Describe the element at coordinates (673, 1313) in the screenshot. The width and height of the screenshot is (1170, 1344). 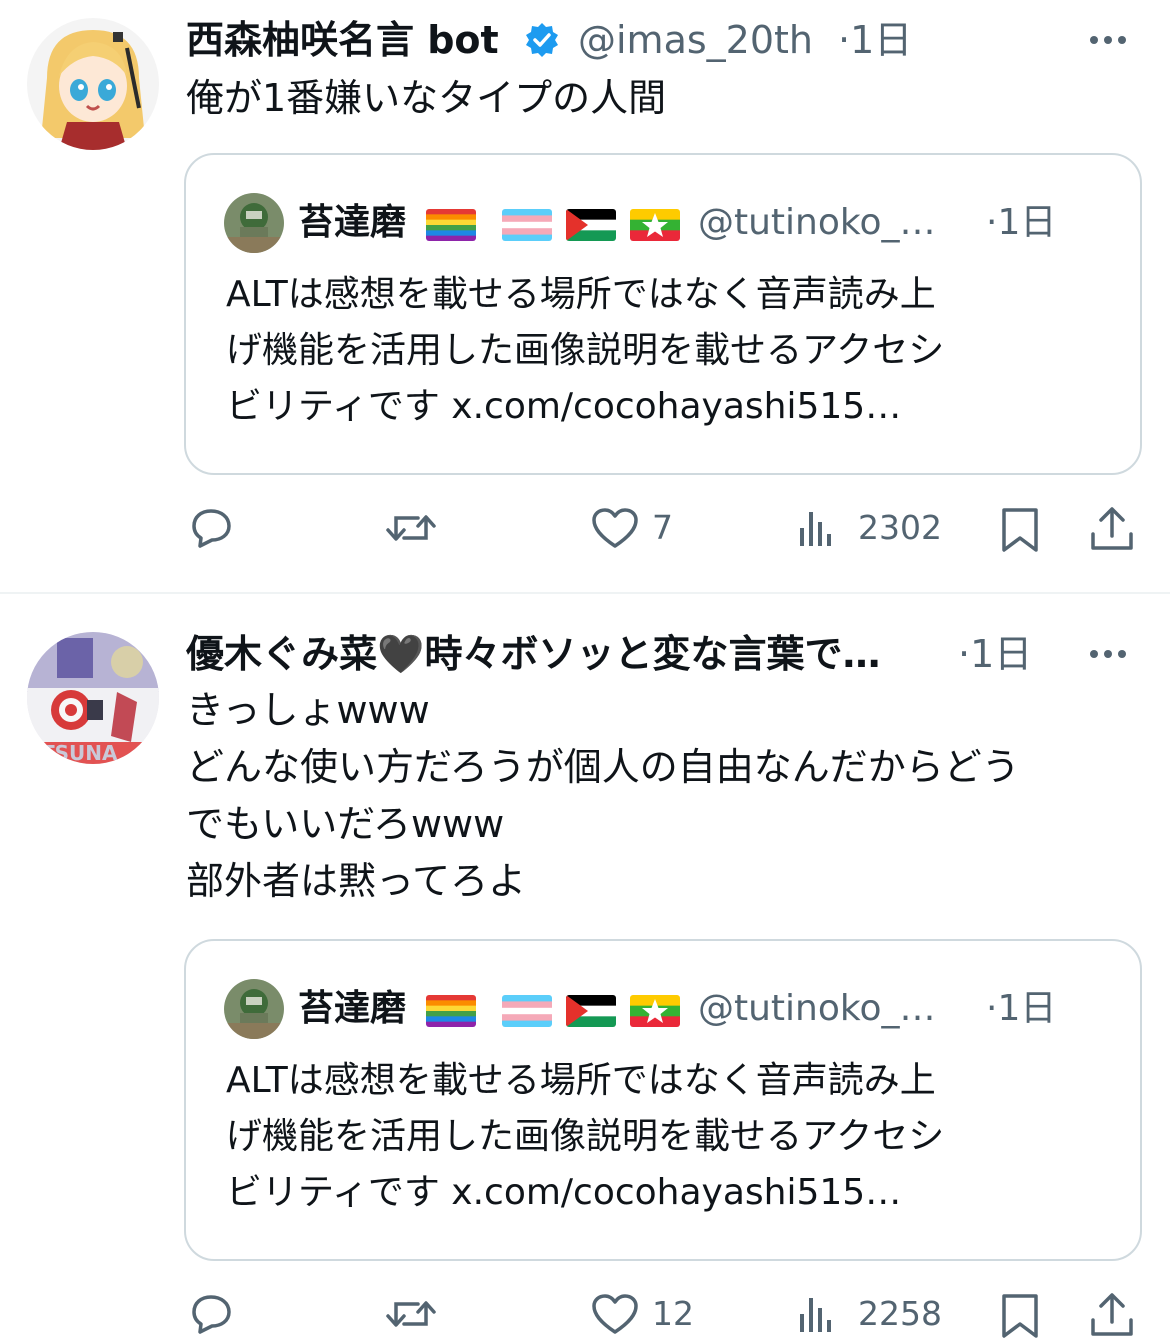
I see `like-count: 12` at that location.